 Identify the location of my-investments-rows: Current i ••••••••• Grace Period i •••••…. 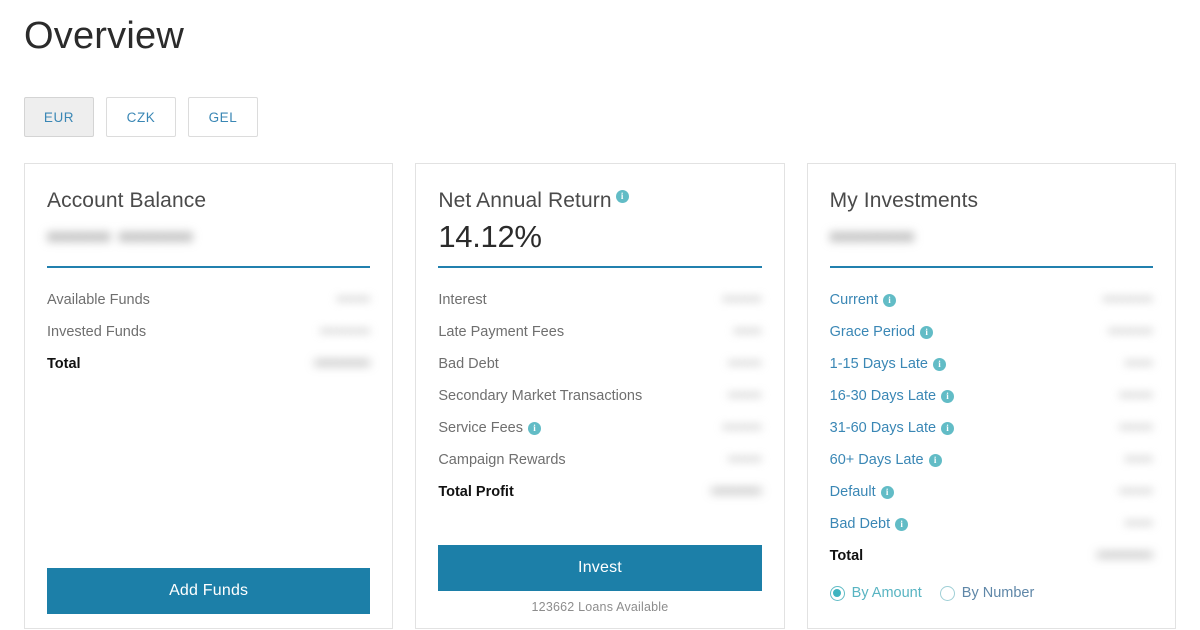
(991, 428).